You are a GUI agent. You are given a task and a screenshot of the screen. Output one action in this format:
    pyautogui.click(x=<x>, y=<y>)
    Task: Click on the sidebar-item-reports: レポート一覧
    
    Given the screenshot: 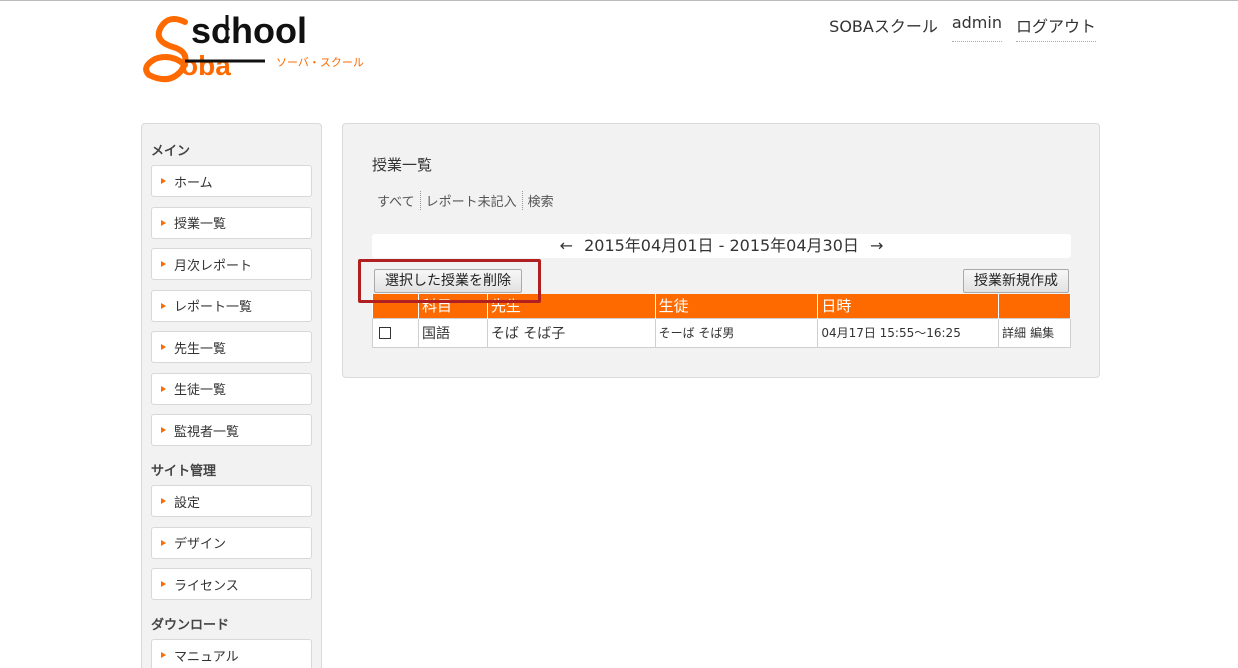 What is the action you would take?
    pyautogui.click(x=231, y=305)
    